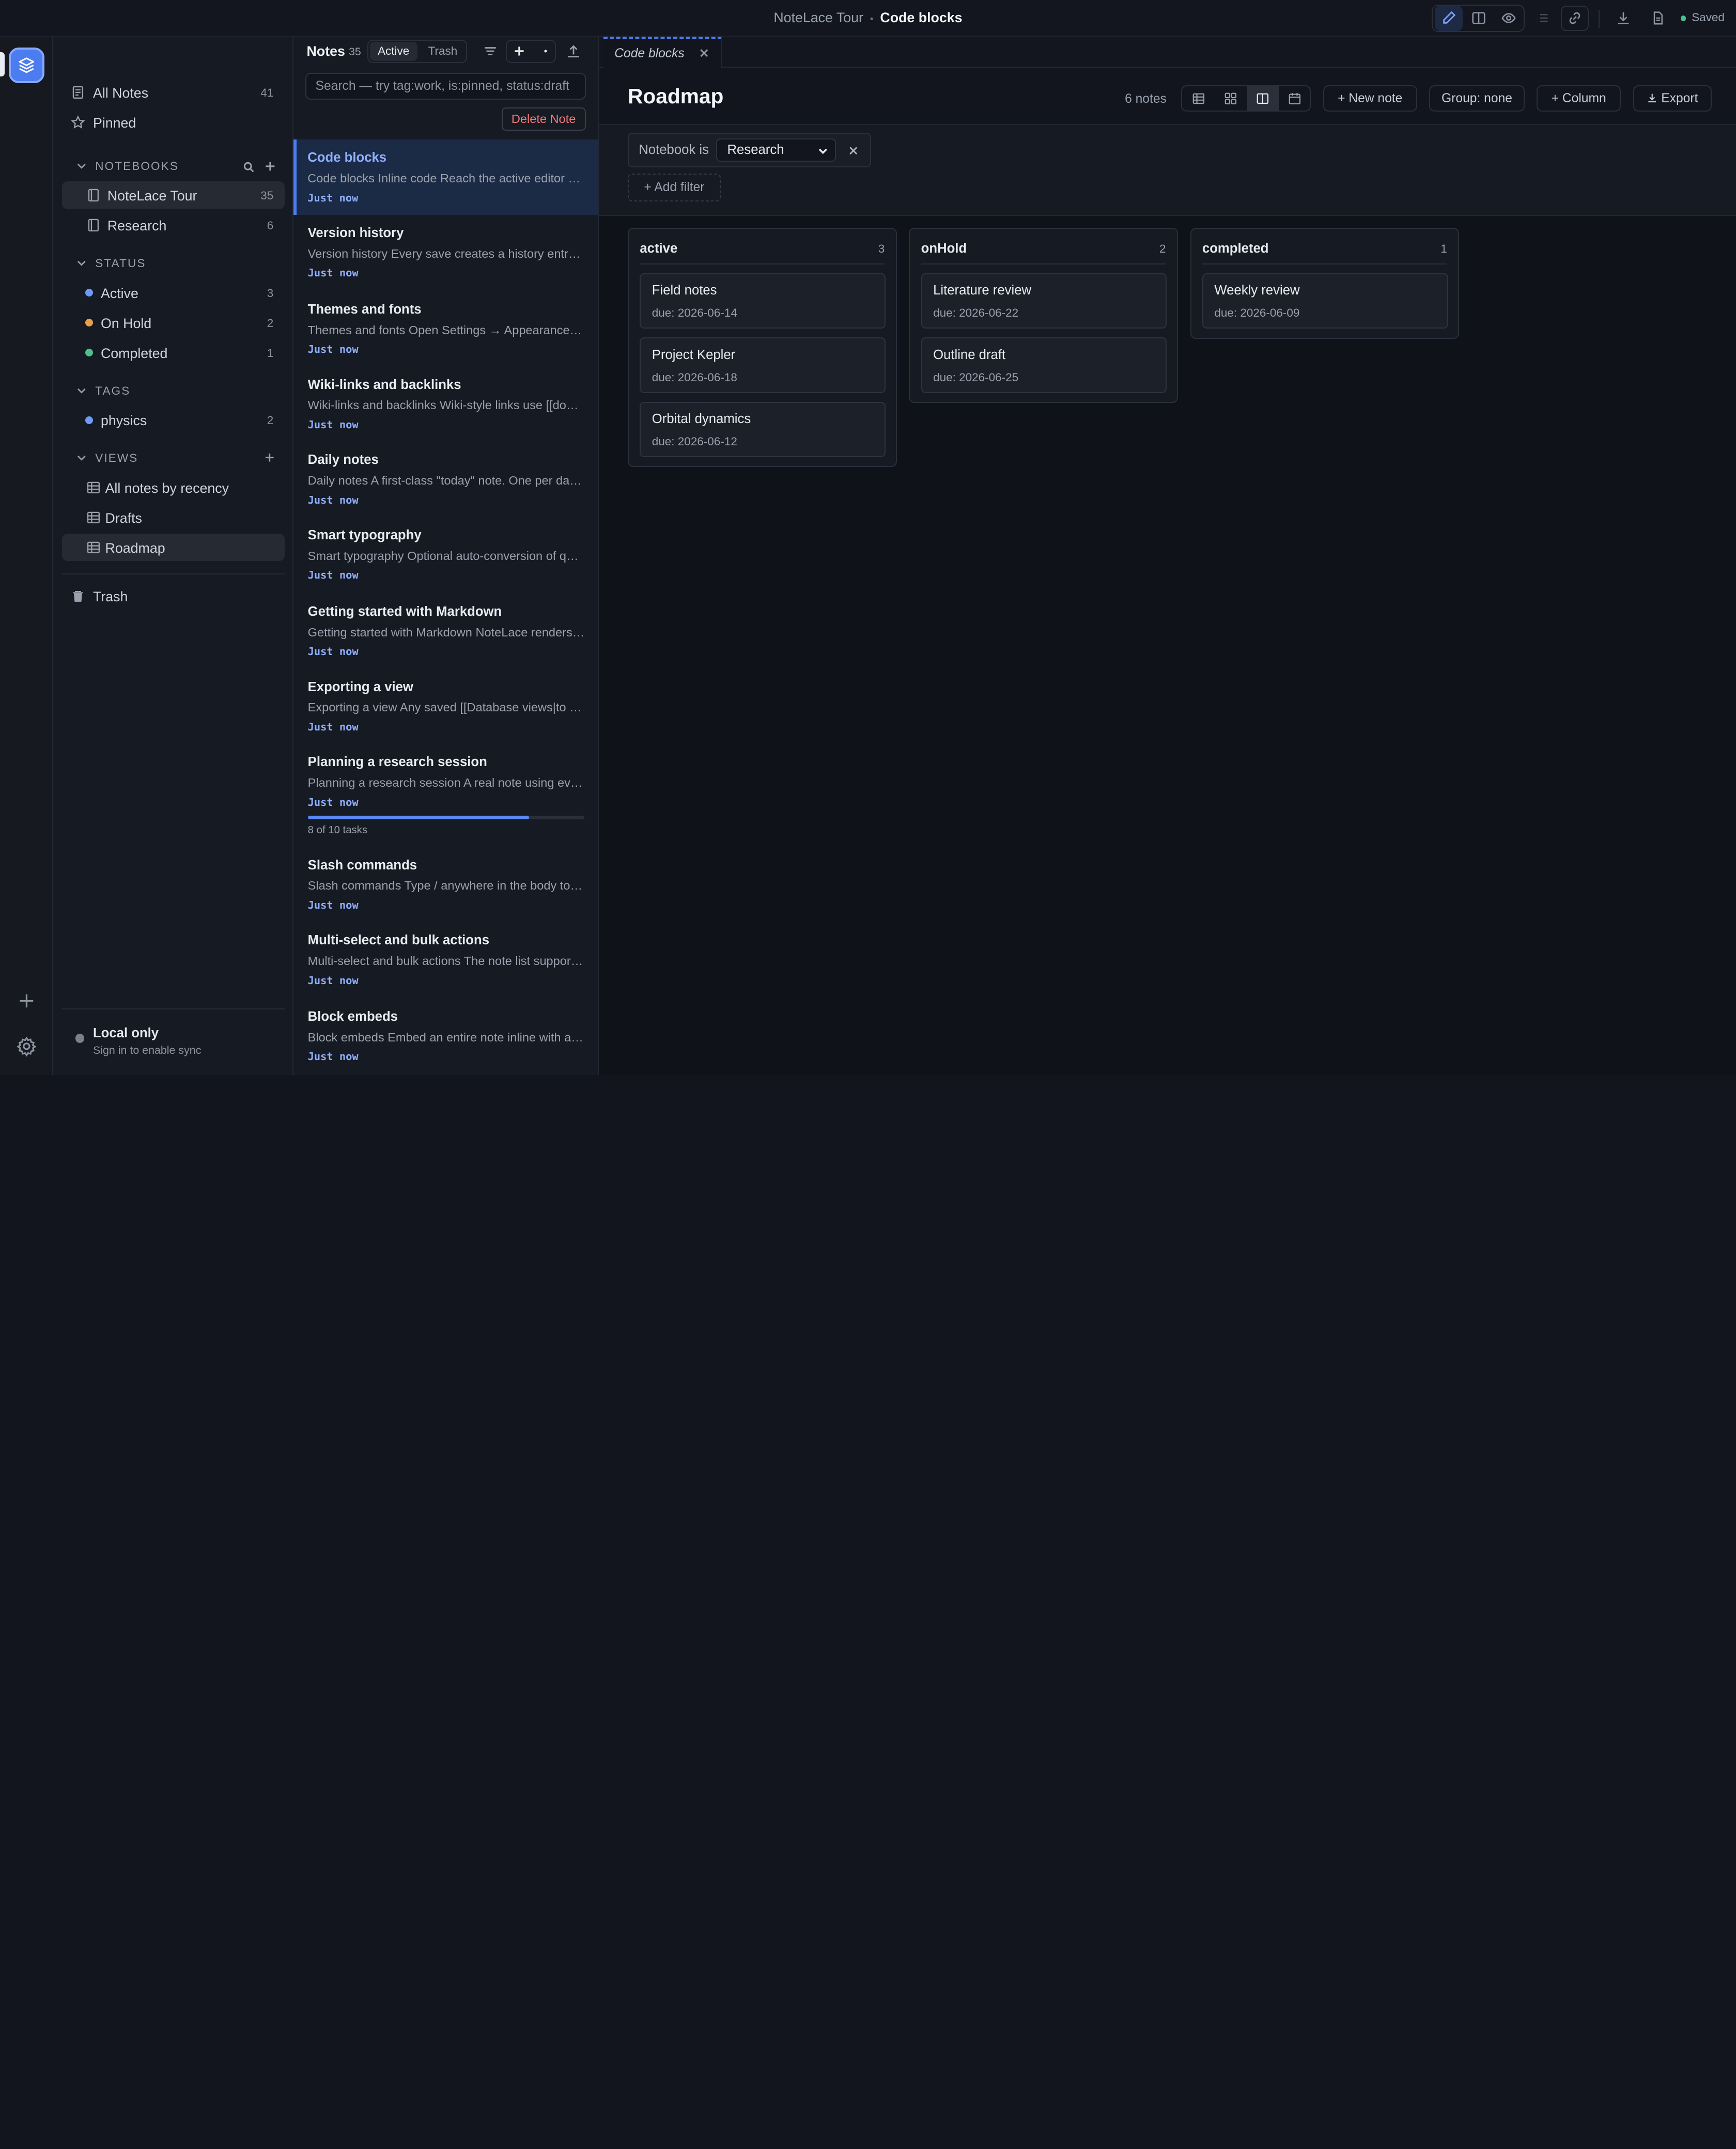 This screenshot has height=2149, width=1736. Describe the element at coordinates (27, 65) in the screenshot. I see `workspace-button` at that location.